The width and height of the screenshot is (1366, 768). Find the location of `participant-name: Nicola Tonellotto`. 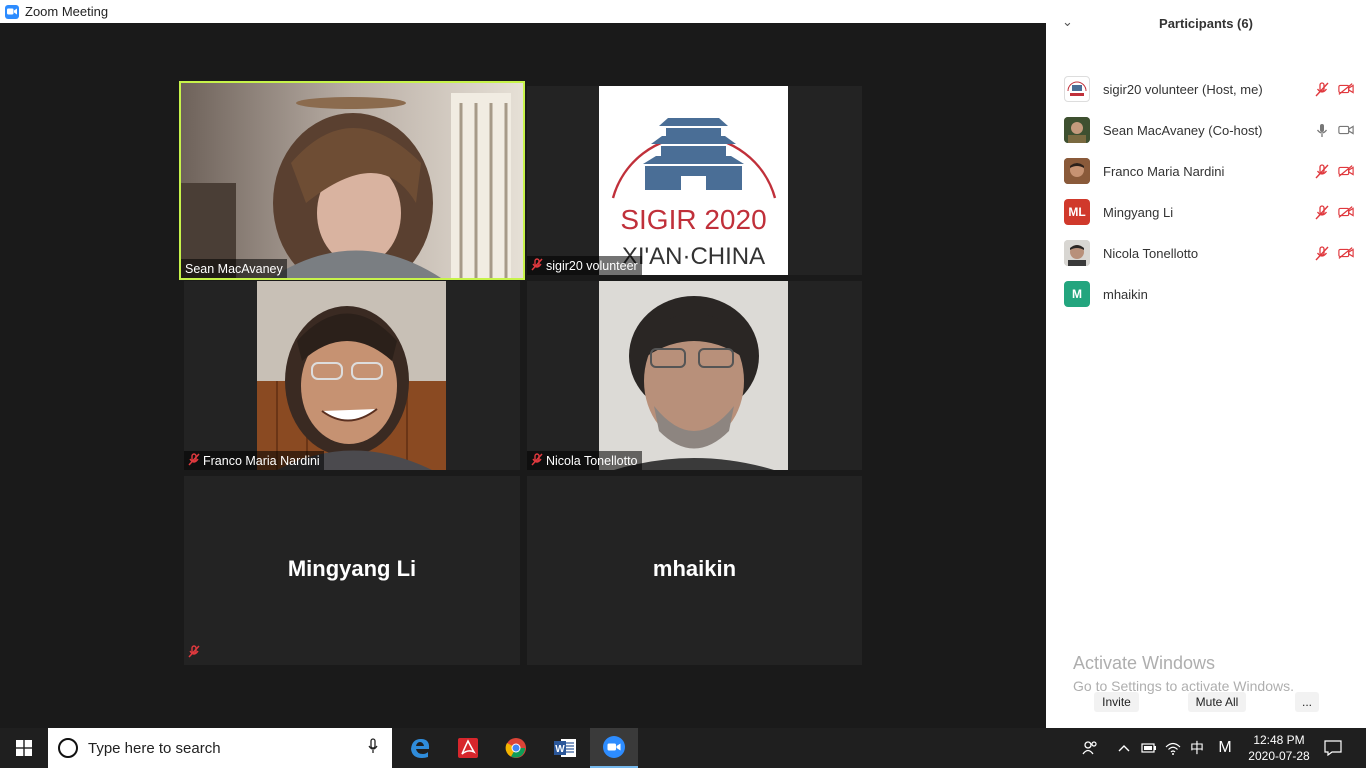

participant-name: Nicola Tonellotto is located at coordinates (1151, 253).